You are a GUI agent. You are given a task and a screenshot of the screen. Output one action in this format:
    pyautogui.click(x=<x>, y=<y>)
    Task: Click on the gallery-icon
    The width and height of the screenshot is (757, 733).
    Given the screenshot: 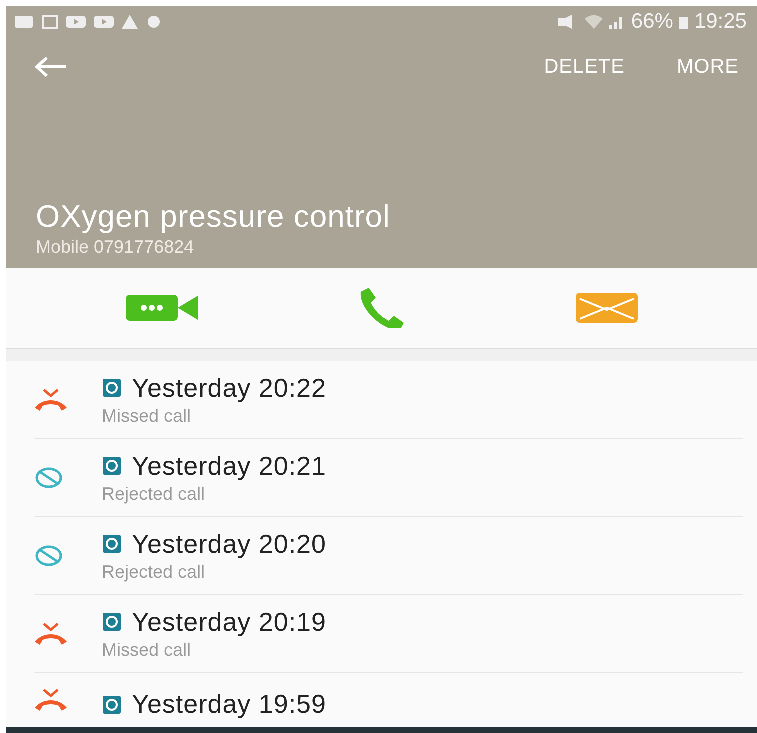 What is the action you would take?
    pyautogui.click(x=50, y=22)
    